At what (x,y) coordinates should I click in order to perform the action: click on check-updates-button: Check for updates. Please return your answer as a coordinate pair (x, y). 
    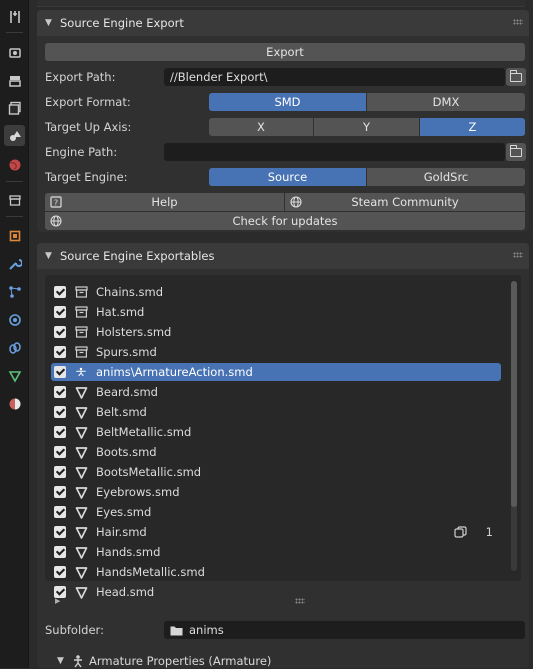
    Looking at the image, I should click on (285, 221).